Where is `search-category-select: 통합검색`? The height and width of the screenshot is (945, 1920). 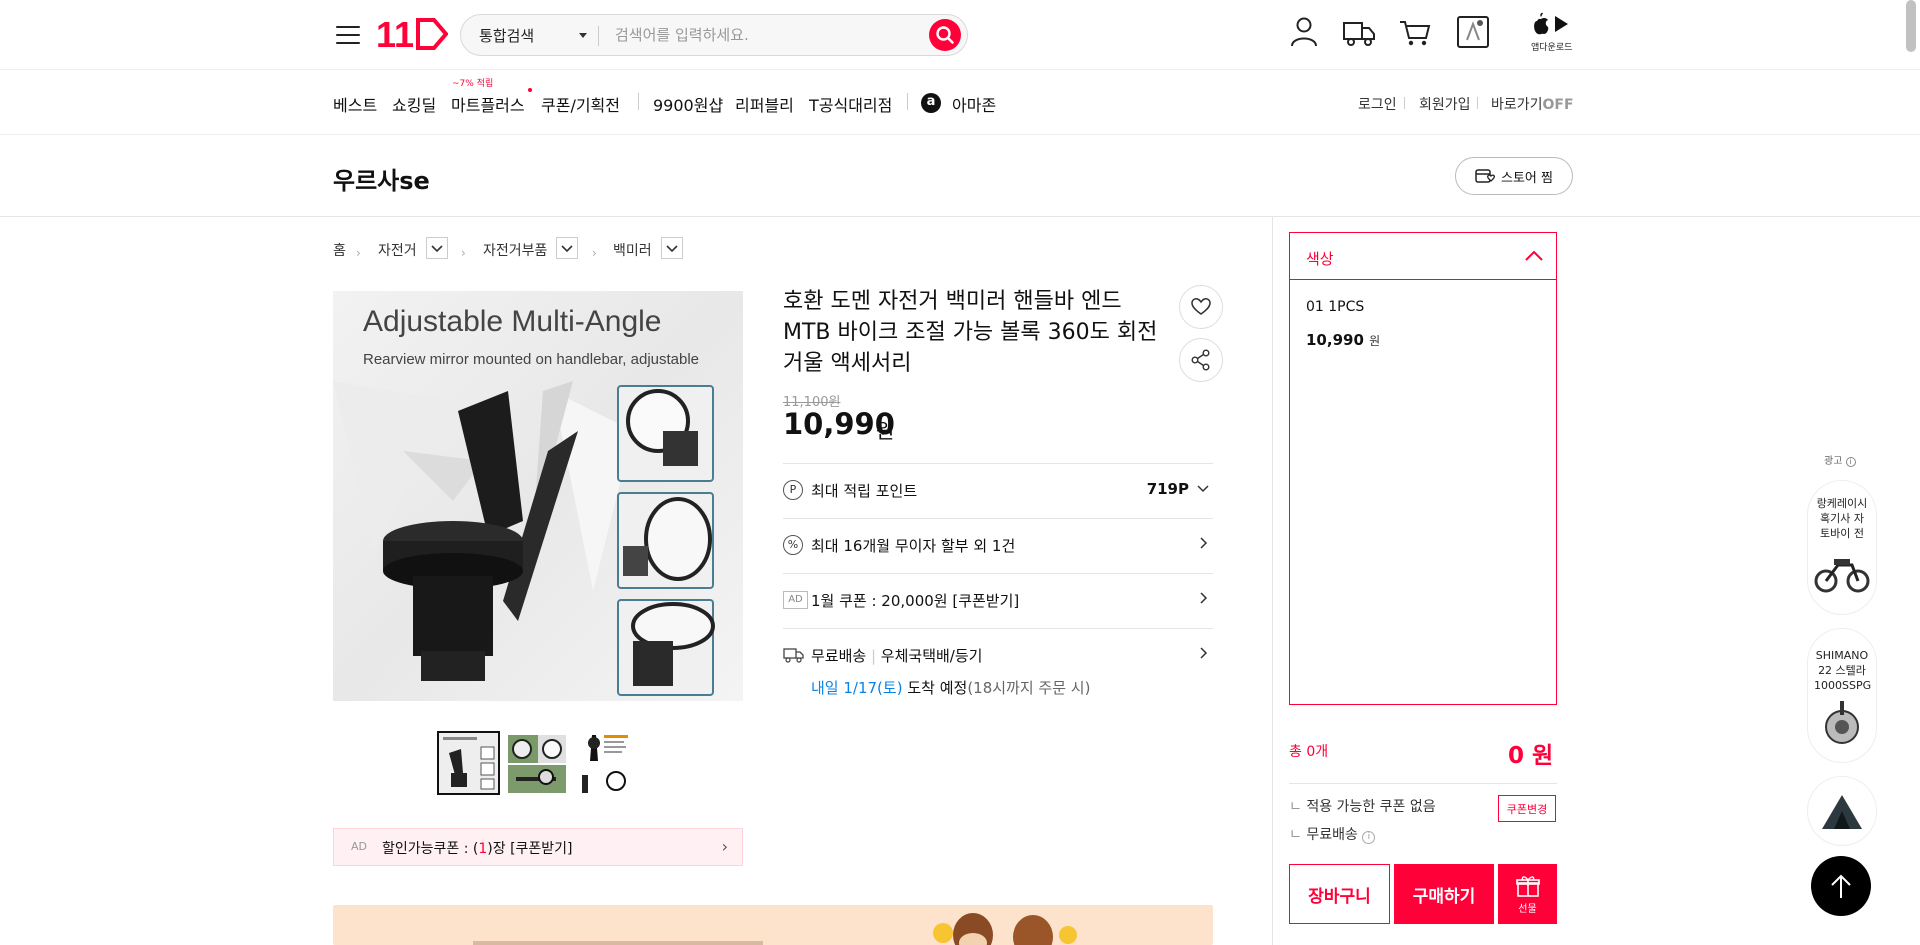 search-category-select: 통합검색 is located at coordinates (506, 35).